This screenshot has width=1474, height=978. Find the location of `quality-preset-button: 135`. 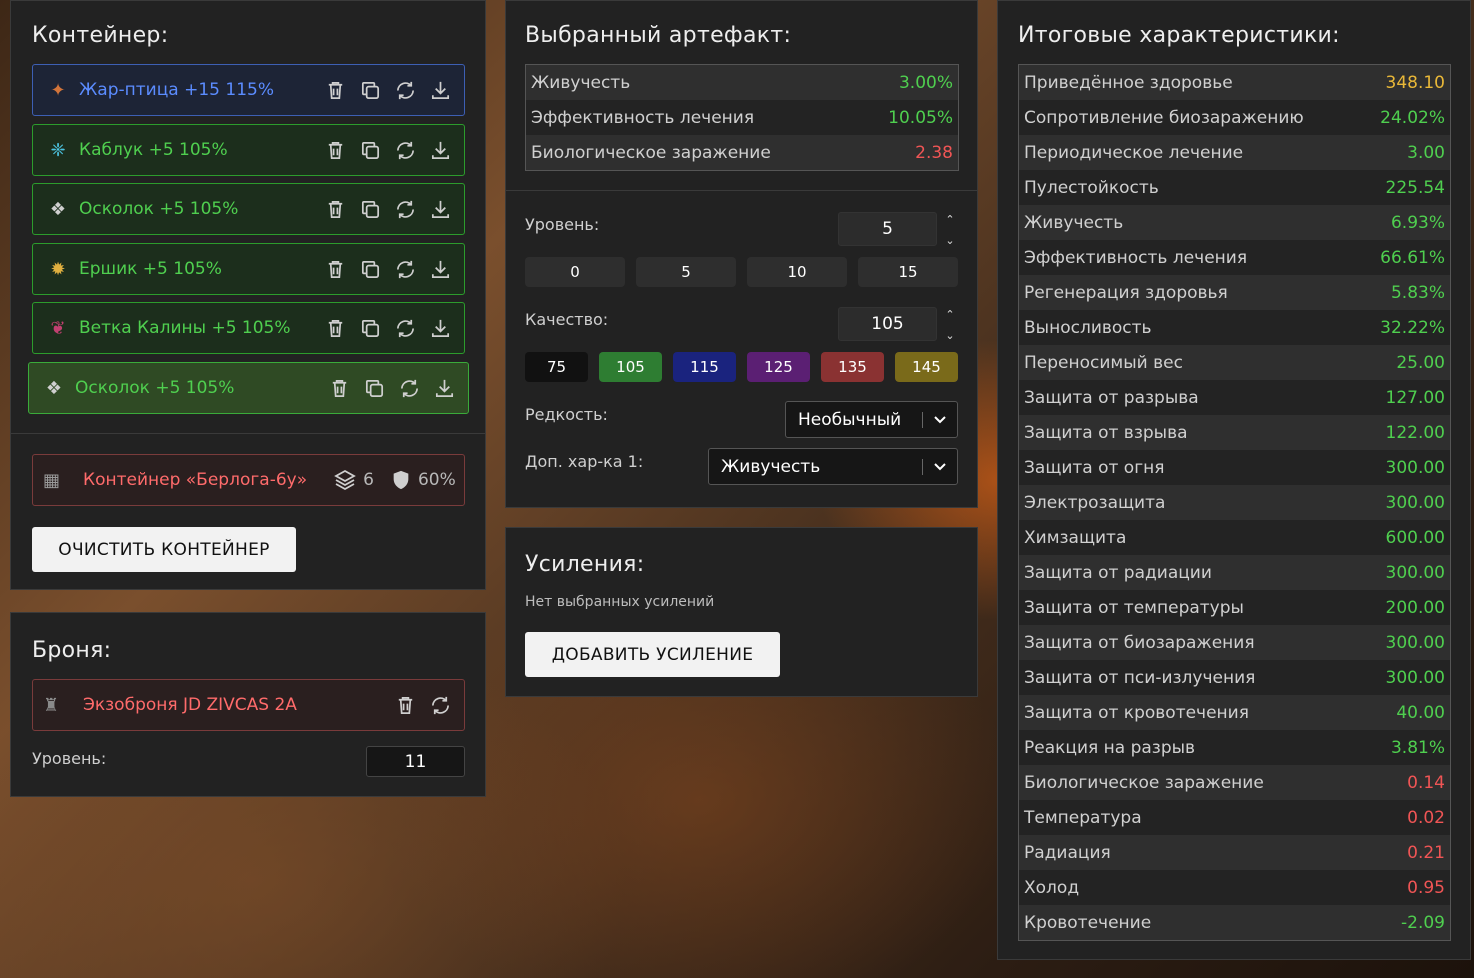

quality-preset-button: 135 is located at coordinates (852, 367).